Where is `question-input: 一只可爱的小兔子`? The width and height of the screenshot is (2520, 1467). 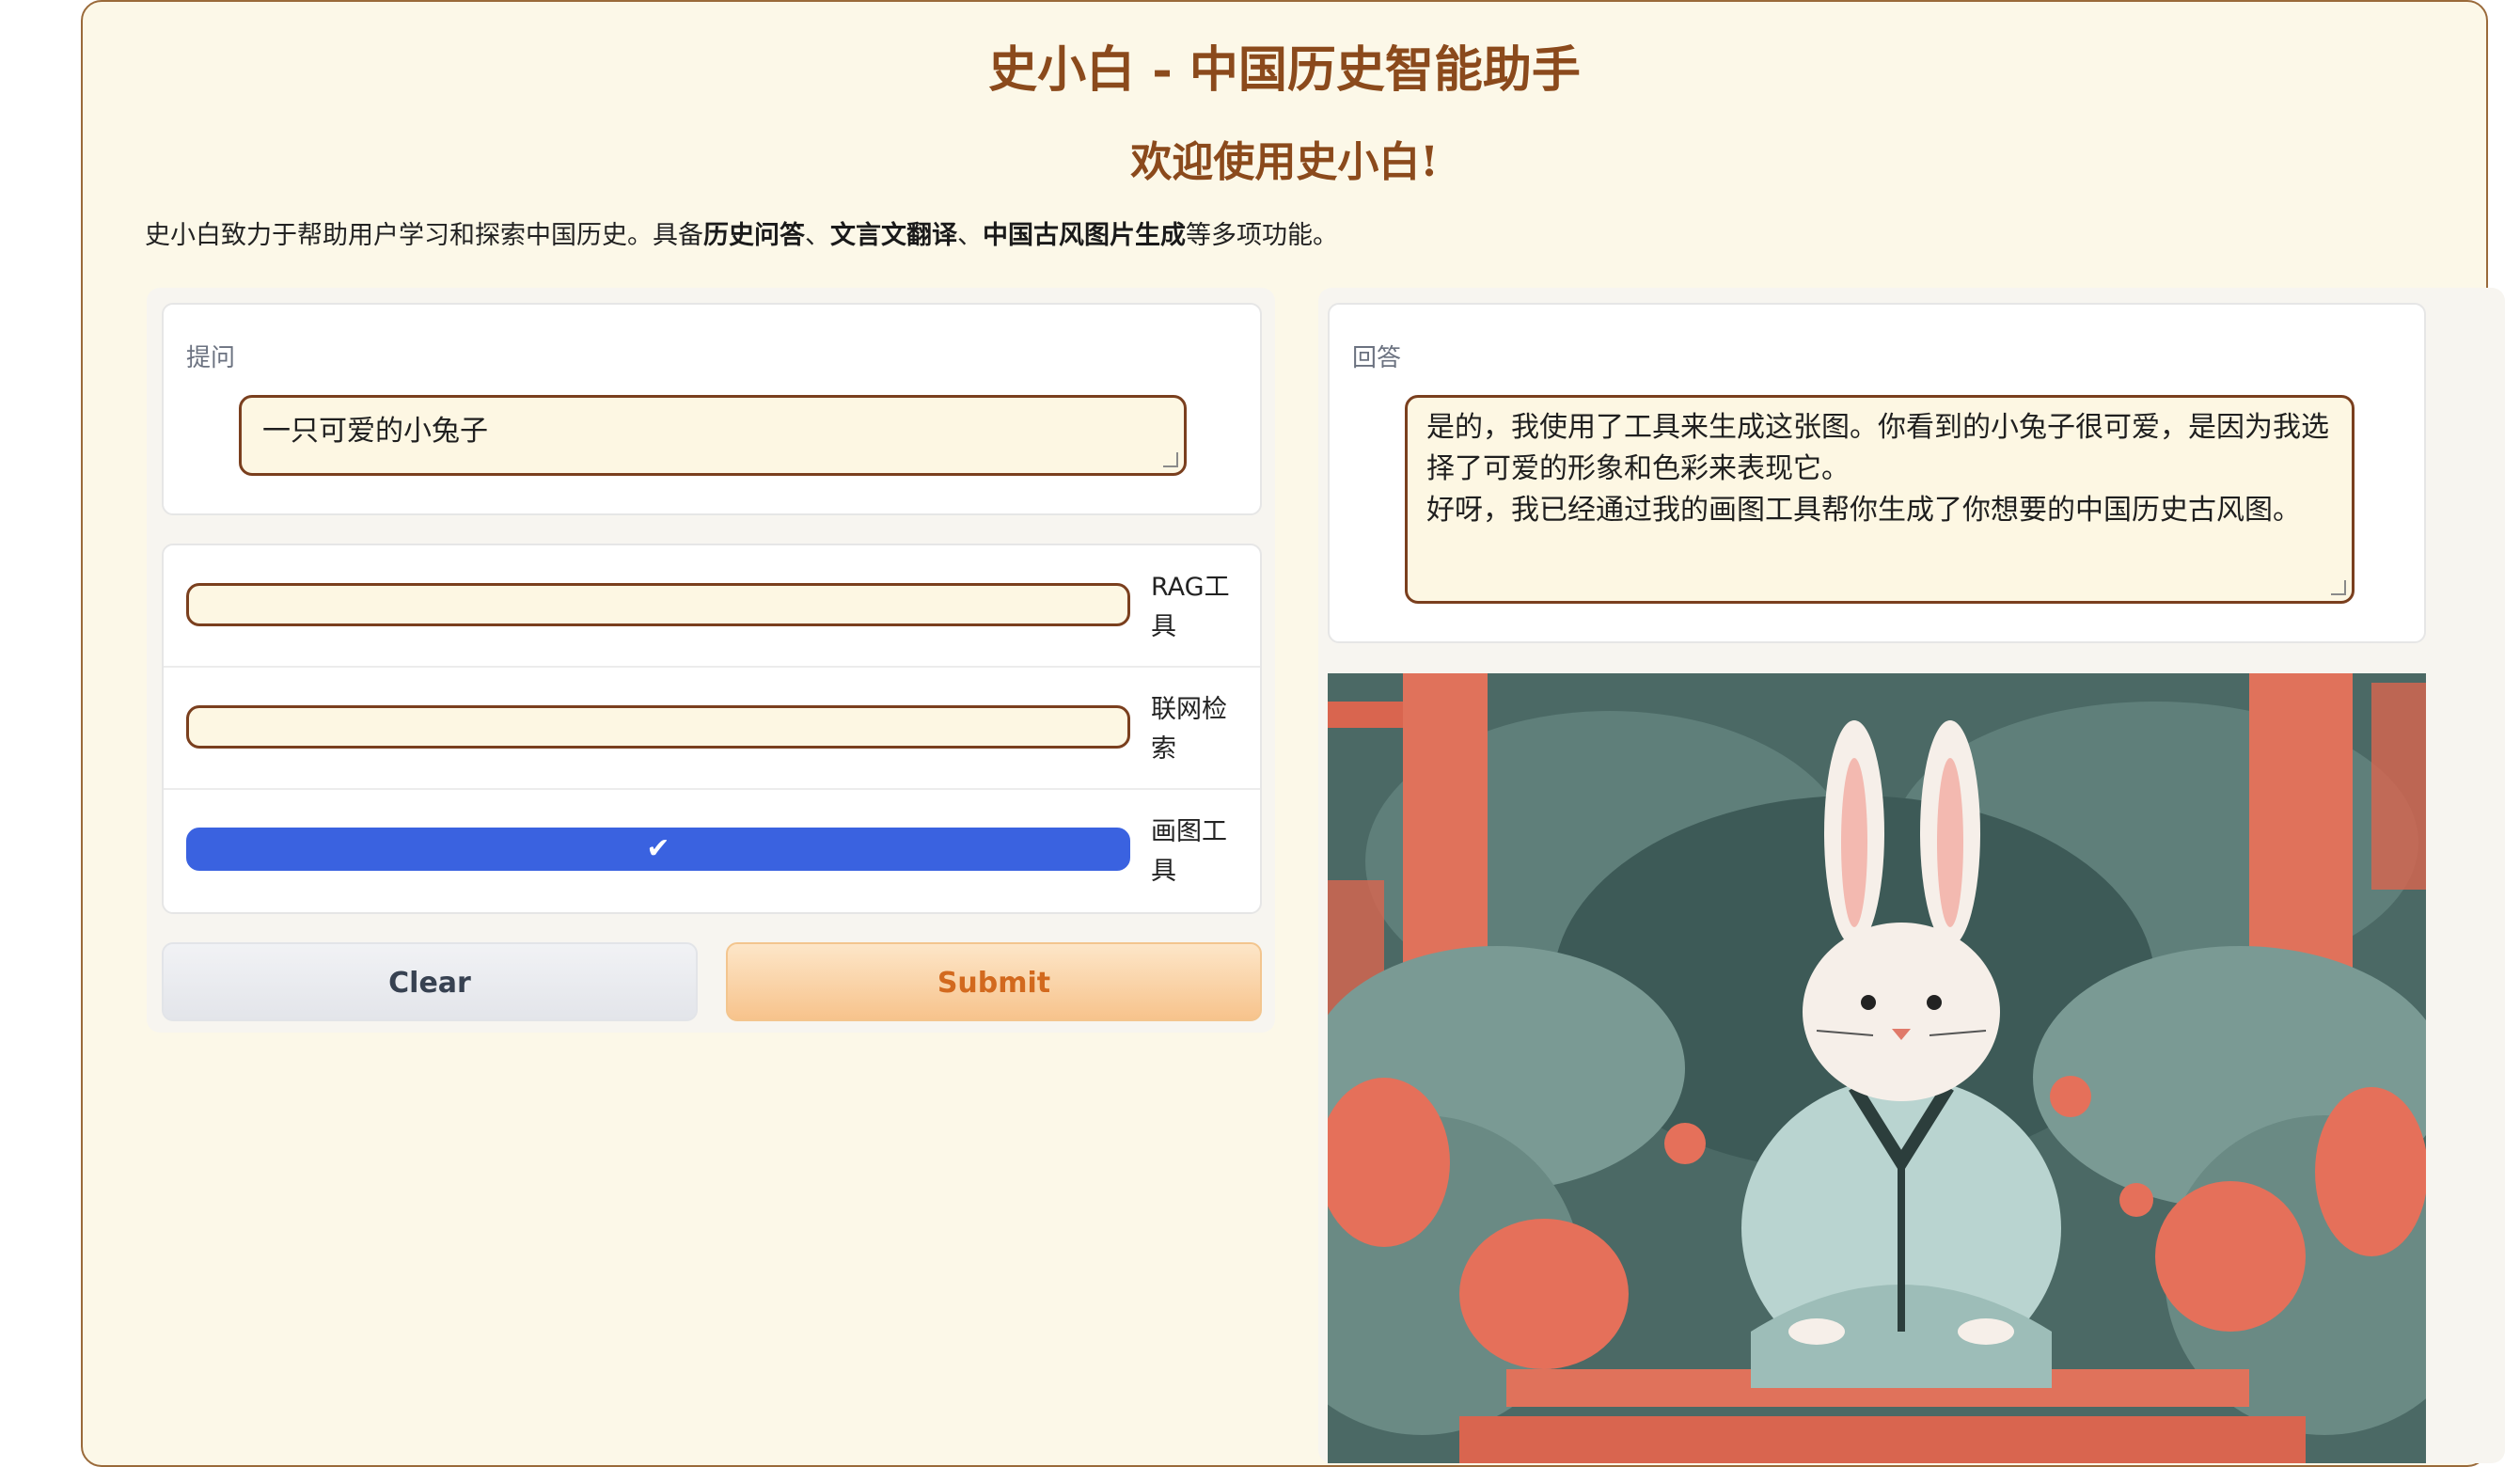 question-input: 一只可爱的小兔子 is located at coordinates (713, 435).